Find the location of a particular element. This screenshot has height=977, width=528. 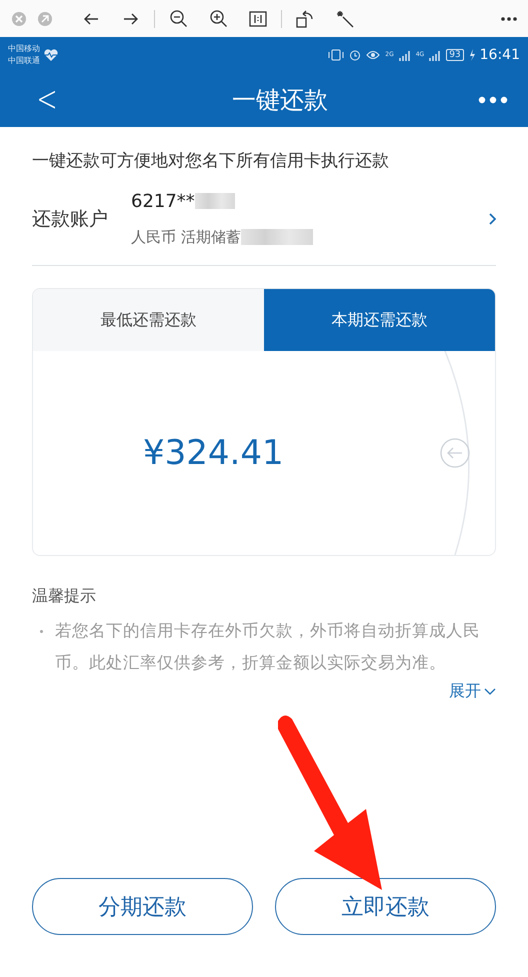

tip-text: 若您名下的信用卡存在外币欠款，外币将自动折算成人民币。此处汇率仅供参考，折算金额以实际交易为准。 is located at coordinates (268, 647).